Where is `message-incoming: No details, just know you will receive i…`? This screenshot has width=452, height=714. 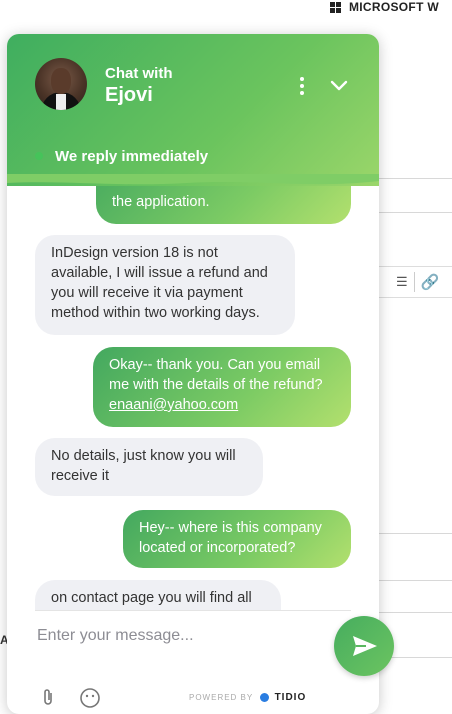 message-incoming: No details, just know you will receive i… is located at coordinates (149, 467).